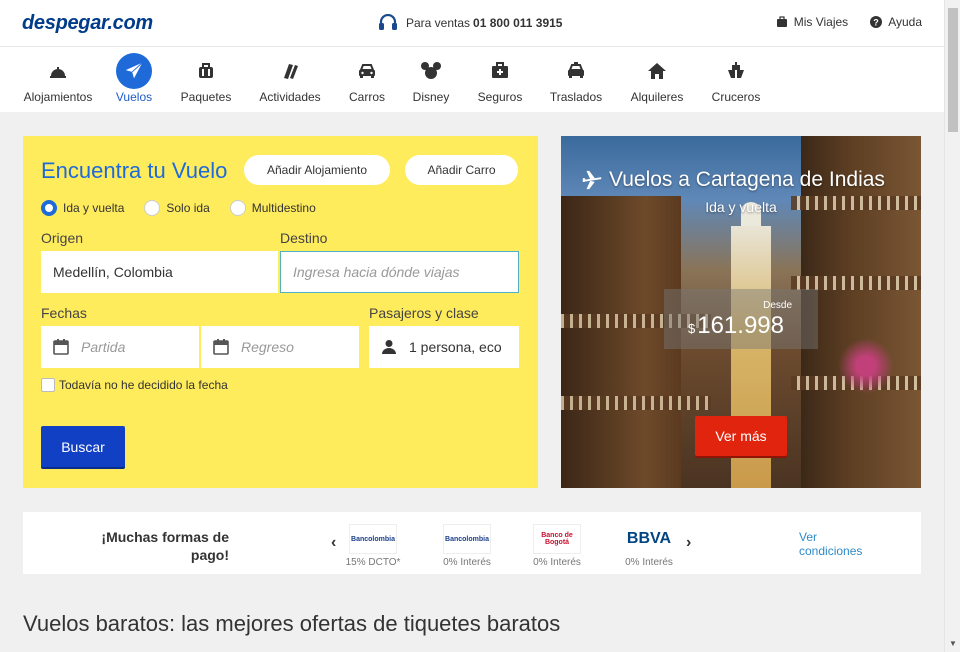 This screenshot has height=652, width=960. I want to click on sales-phone: Para ventas 01 800 011 3915, so click(470, 23).